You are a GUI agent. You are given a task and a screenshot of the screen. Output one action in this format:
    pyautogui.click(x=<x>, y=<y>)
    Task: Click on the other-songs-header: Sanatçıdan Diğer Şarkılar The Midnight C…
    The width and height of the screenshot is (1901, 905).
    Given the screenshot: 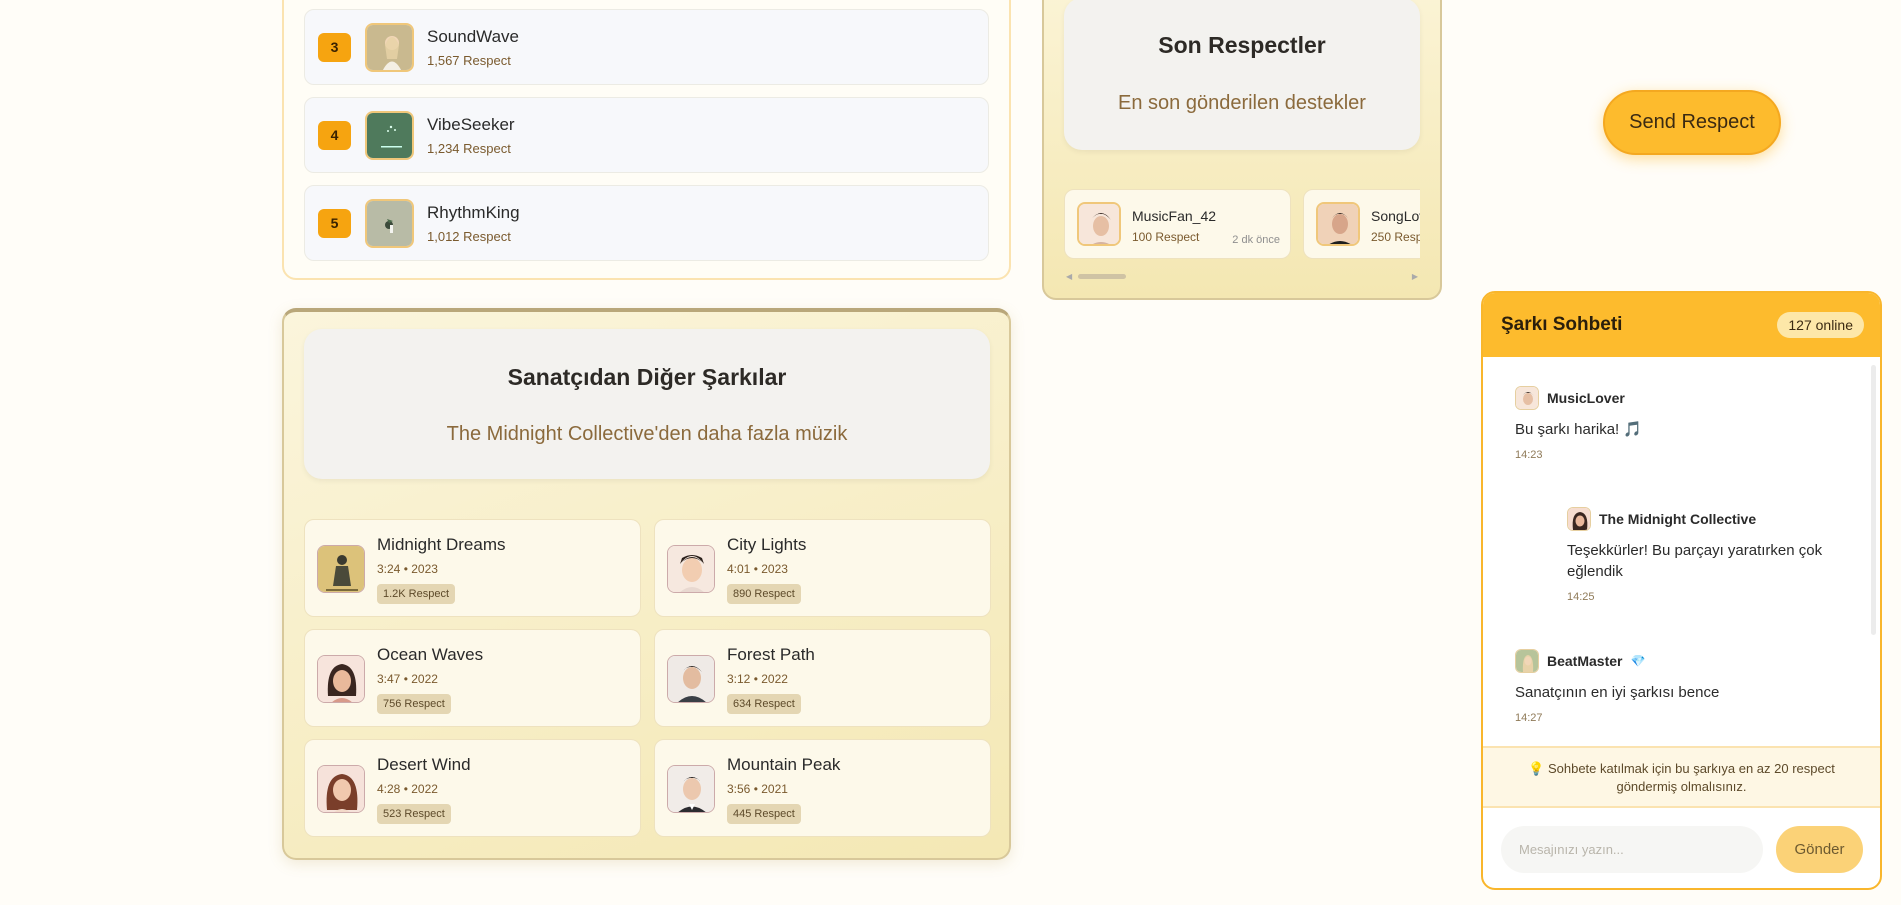 What is the action you would take?
    pyautogui.click(x=647, y=404)
    